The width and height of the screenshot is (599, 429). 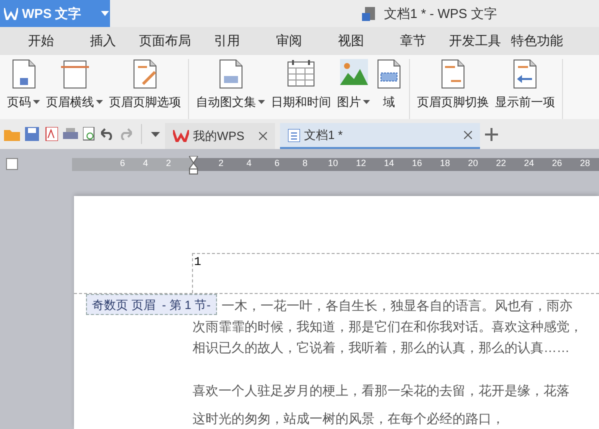 What do you see at coordinates (289, 41) in the screenshot?
I see `ribbon-tab: 审阅` at bounding box center [289, 41].